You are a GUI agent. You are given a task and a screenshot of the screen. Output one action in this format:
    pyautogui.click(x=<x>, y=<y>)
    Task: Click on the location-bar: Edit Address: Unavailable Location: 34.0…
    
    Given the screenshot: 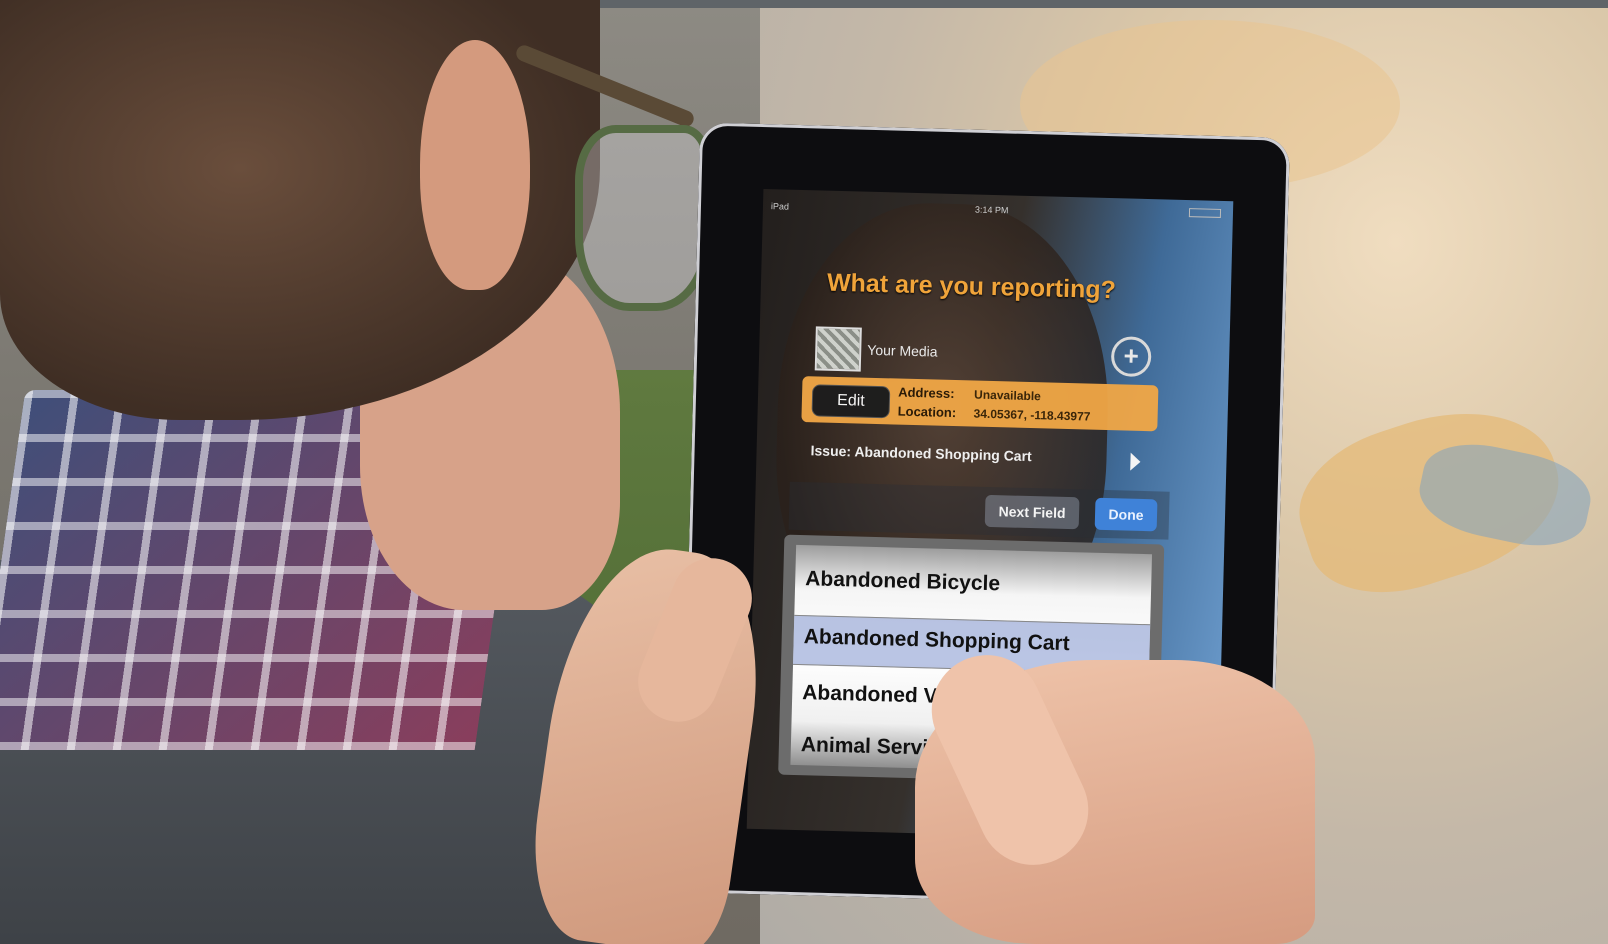 What is the action you would take?
    pyautogui.click(x=980, y=404)
    